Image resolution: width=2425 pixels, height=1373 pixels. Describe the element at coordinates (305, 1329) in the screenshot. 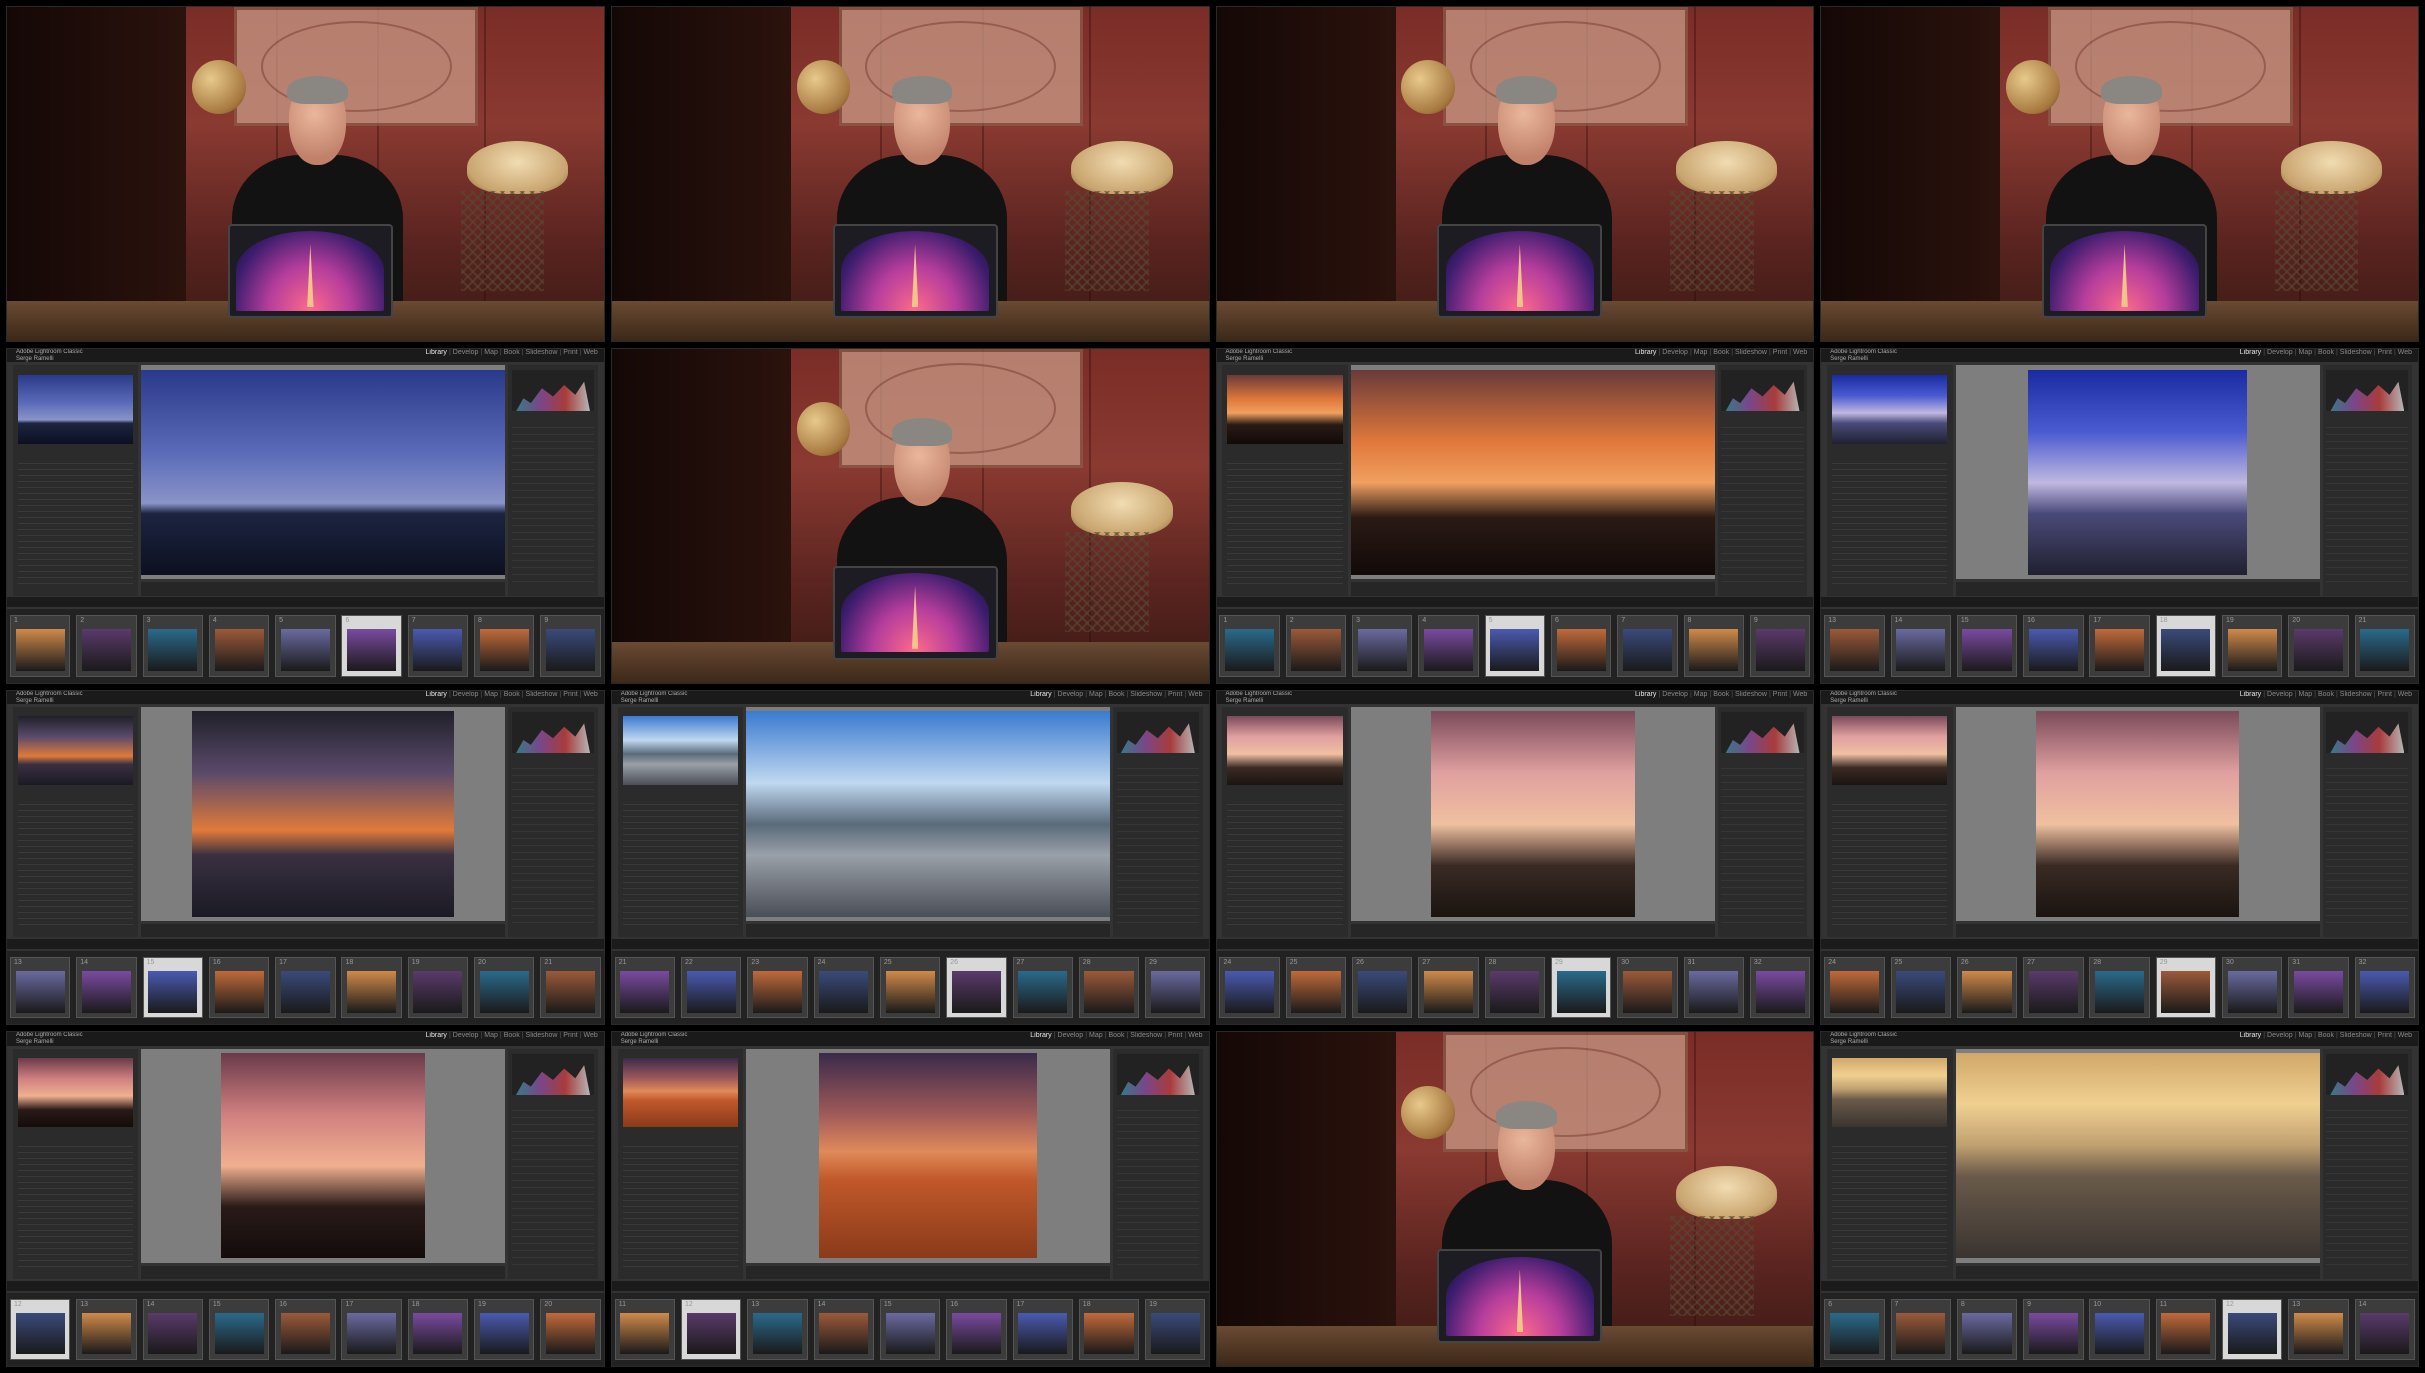

I see `filmstrip: 12 13 14 15 16 17 18 19 20` at that location.